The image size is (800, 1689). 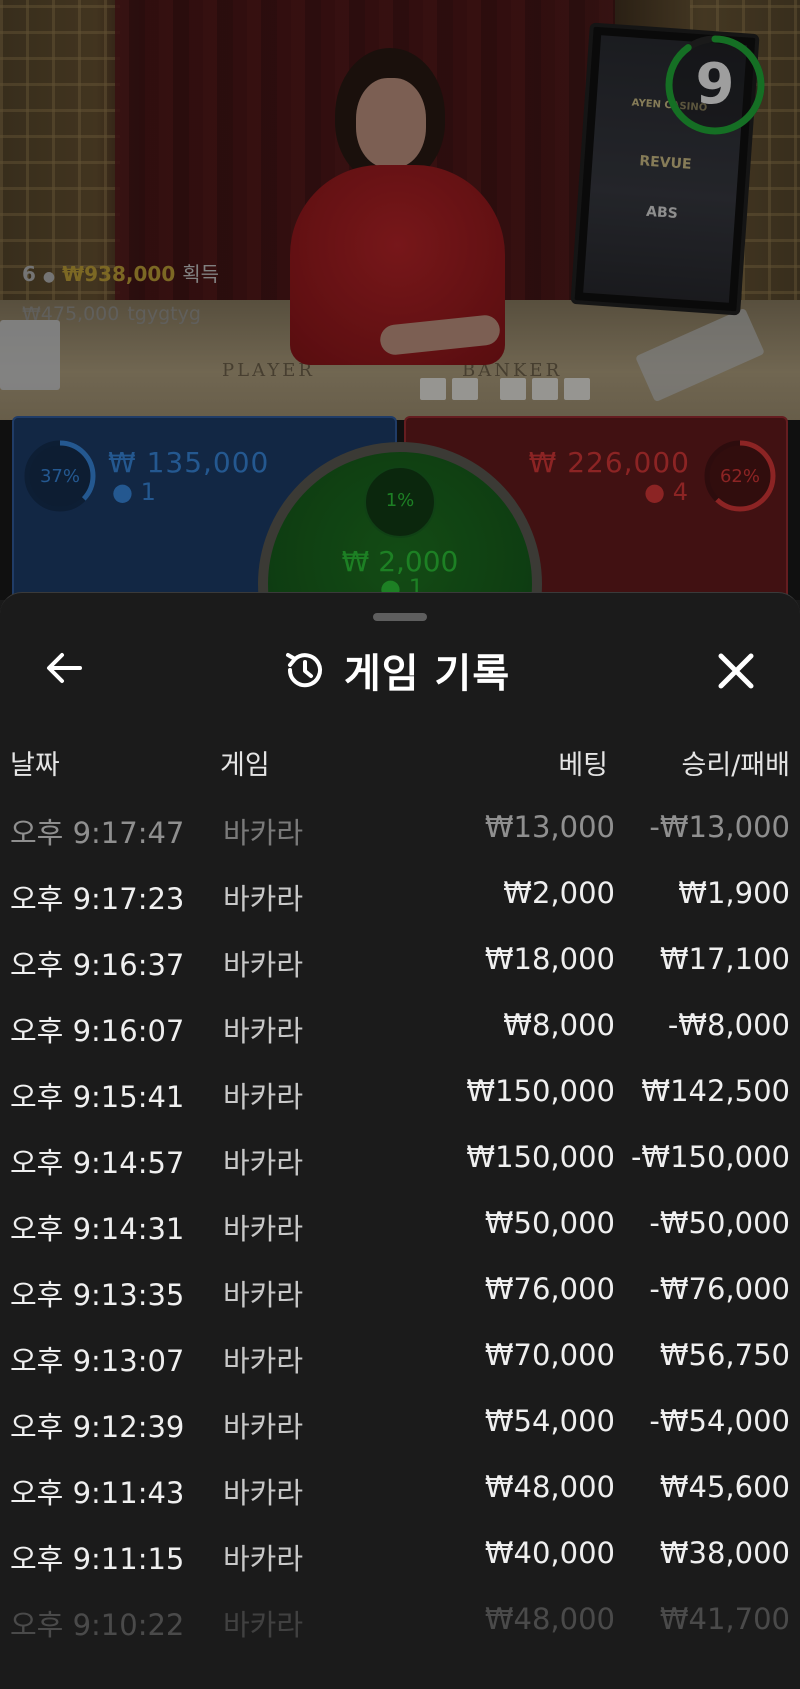 I want to click on table-row: 오후 9:12:39 바카라 ₩54,000 -₩54,000, so click(x=400, y=1425).